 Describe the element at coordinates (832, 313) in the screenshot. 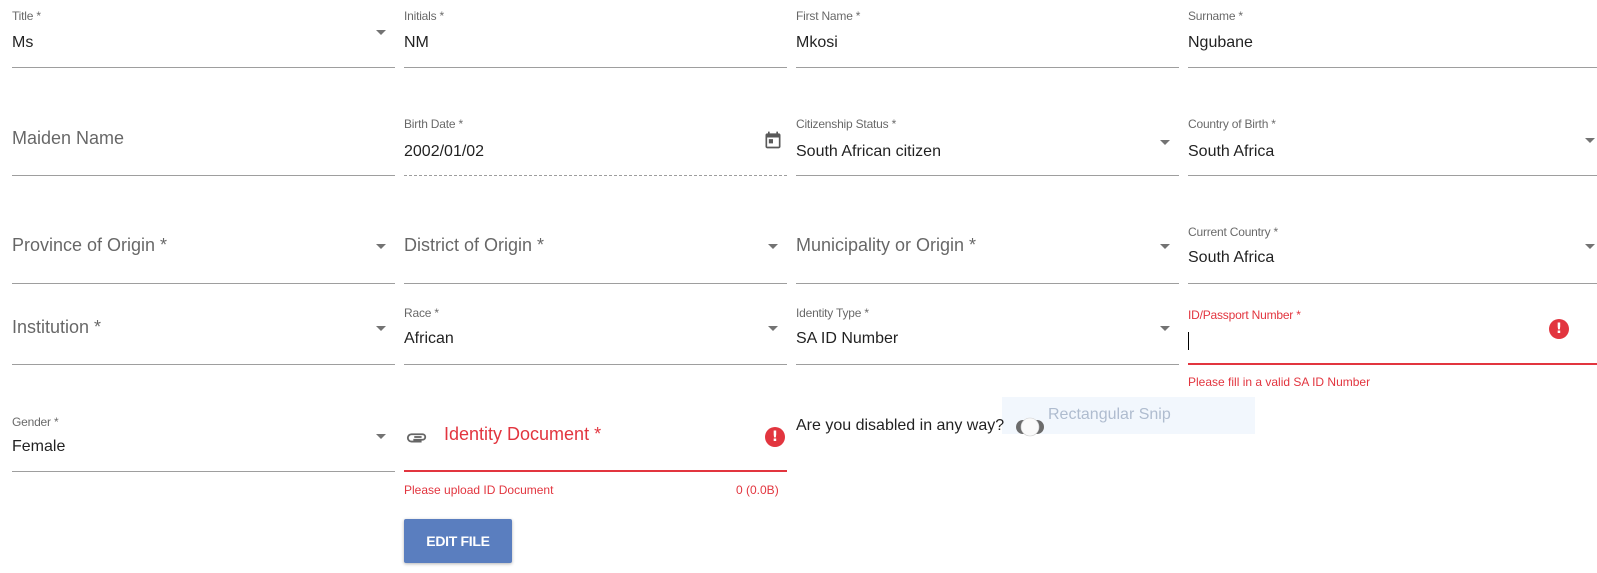

I see `identity-type-label: Identity Type *` at that location.